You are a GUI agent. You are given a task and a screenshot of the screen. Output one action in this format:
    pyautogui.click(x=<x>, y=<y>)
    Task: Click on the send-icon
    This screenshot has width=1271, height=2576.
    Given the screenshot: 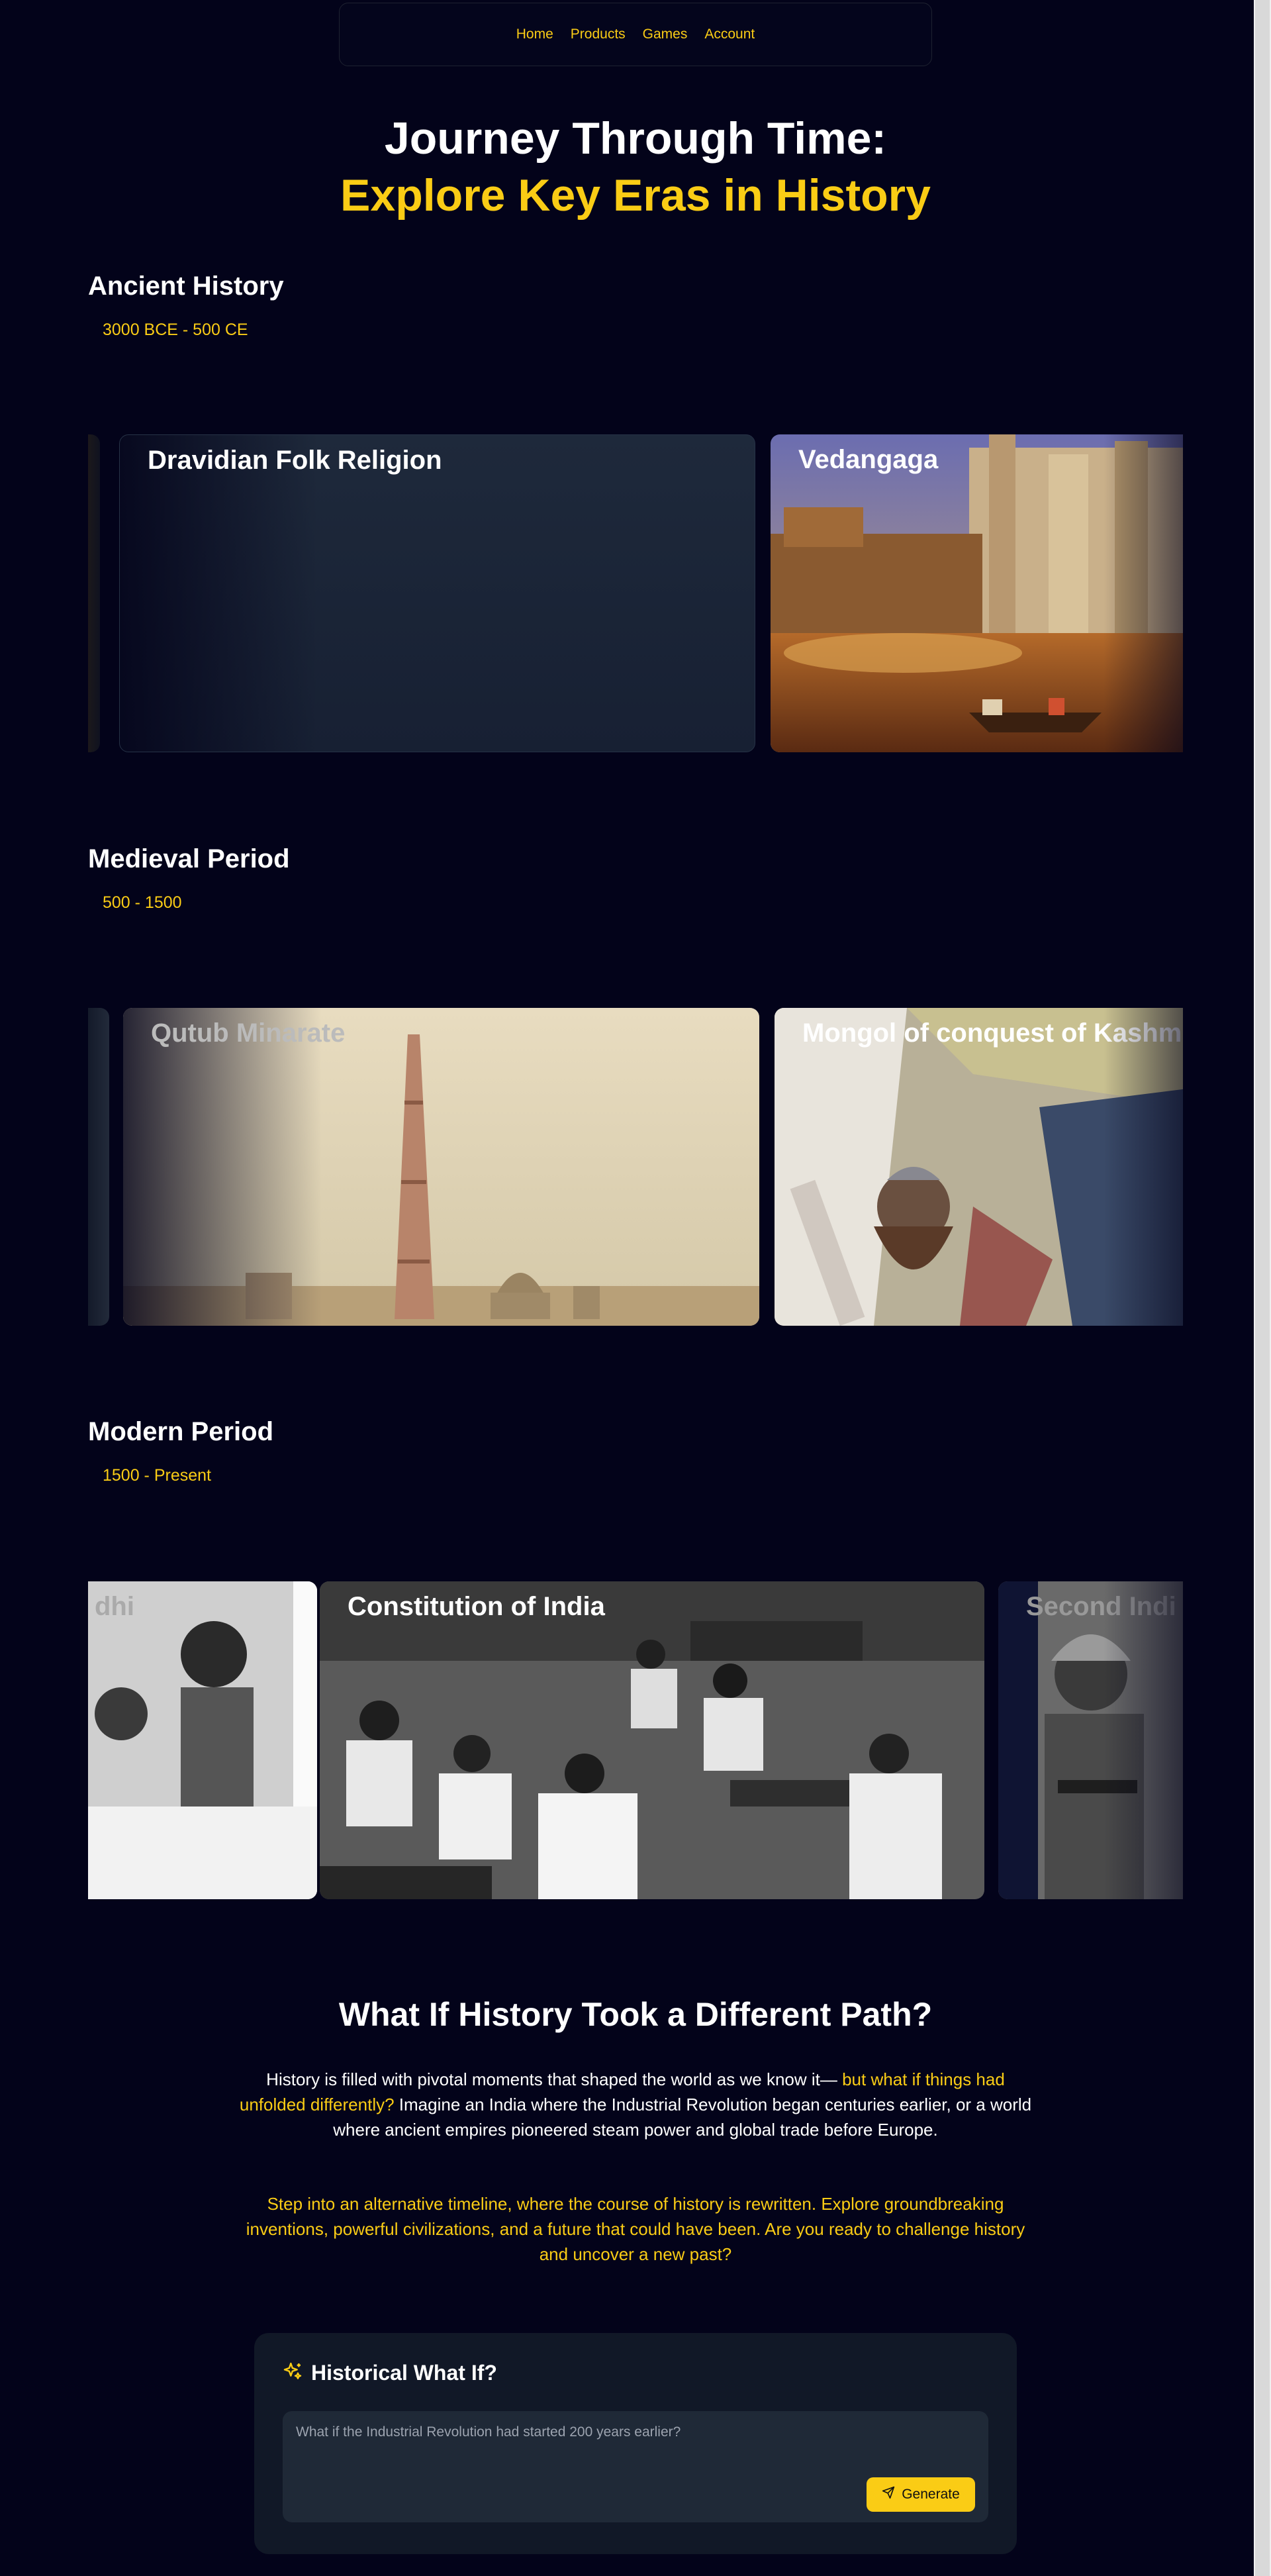 What is the action you would take?
    pyautogui.click(x=888, y=2494)
    